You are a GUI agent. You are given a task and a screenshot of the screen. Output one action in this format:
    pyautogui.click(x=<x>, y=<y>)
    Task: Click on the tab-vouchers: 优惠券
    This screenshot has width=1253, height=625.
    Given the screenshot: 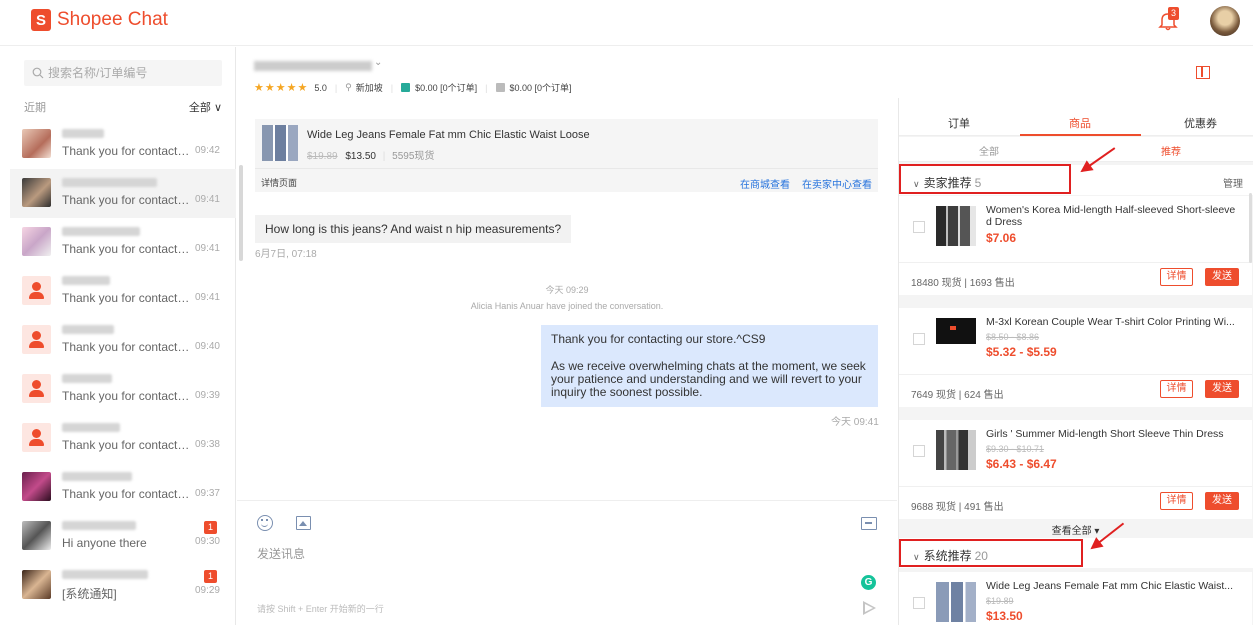 What is the action you would take?
    pyautogui.click(x=1200, y=123)
    